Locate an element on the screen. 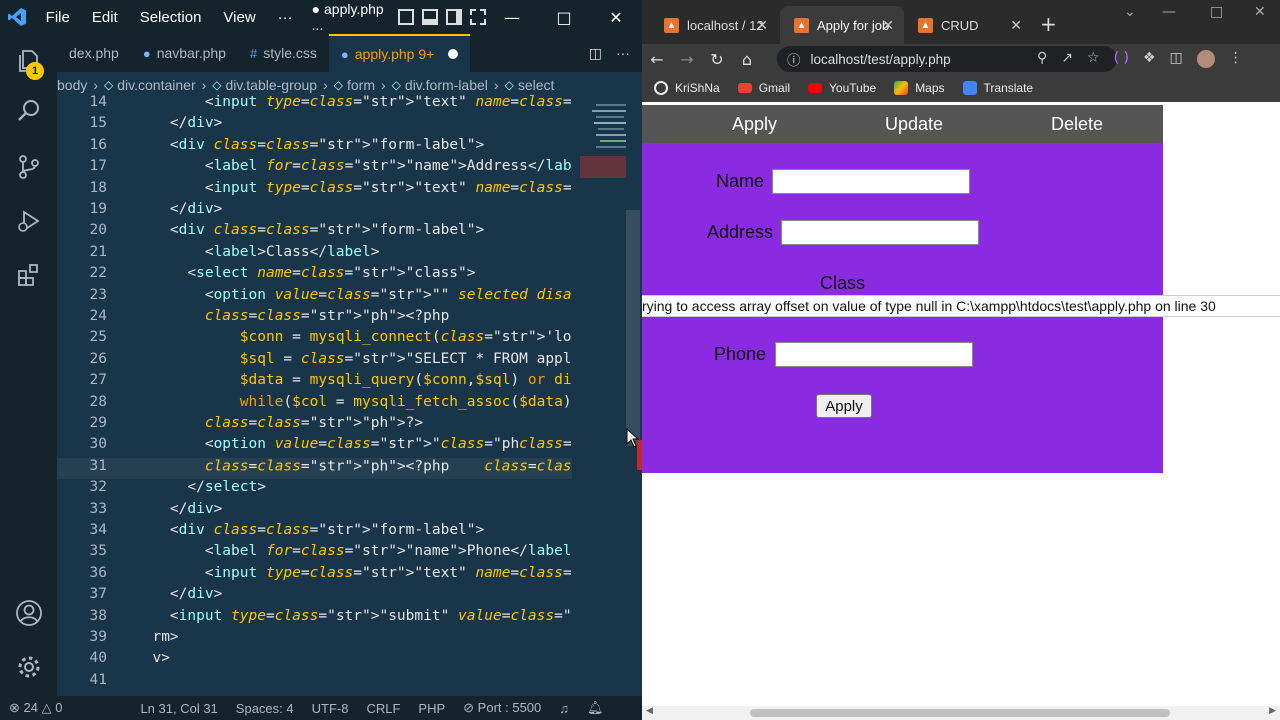 Image resolution: width=1280 pixels, height=720 pixels. breadcrumb-item: ◇ select is located at coordinates (530, 85).